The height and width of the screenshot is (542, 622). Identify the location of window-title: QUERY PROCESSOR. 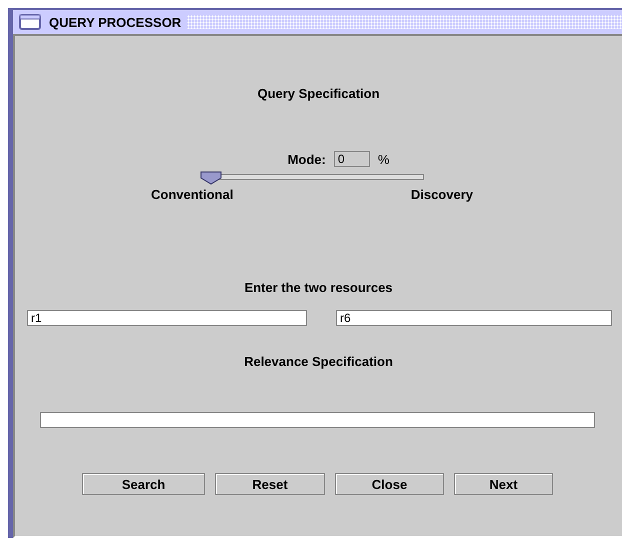
(115, 22).